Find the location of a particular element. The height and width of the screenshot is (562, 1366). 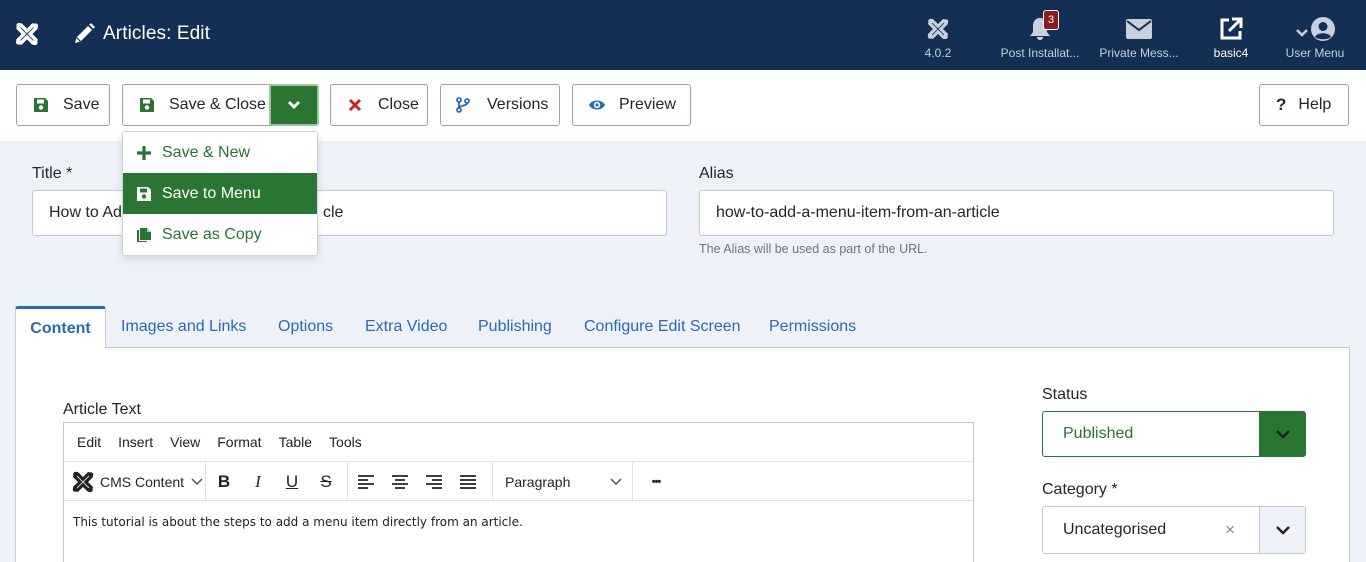

align-left-icon is located at coordinates (366, 481).